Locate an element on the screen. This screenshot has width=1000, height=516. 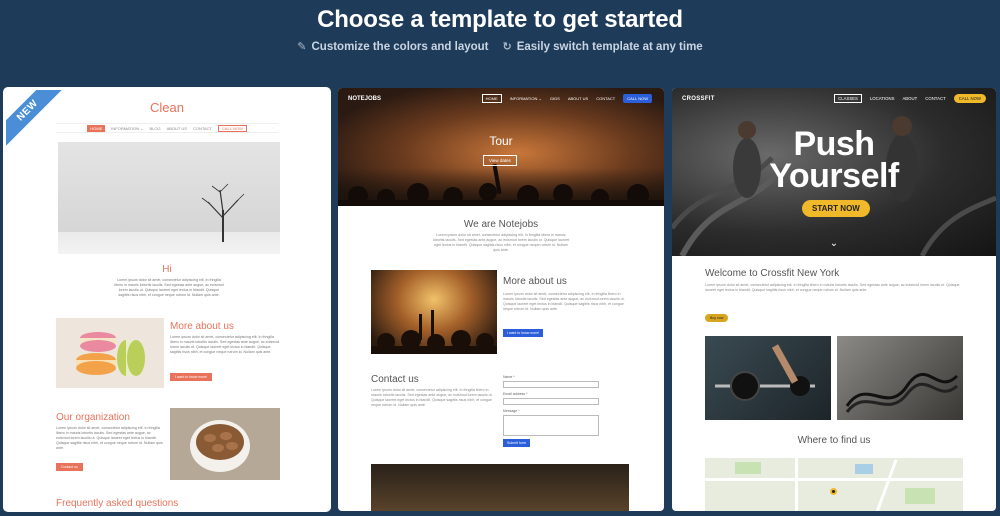
notejobs-nav-contact: CONTACT is located at coordinates (606, 98).